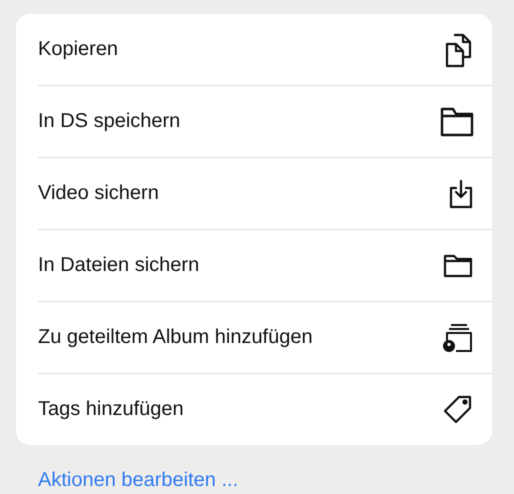 The height and width of the screenshot is (494, 514). What do you see at coordinates (265, 193) in the screenshot?
I see `action-item: Video sichern` at bounding box center [265, 193].